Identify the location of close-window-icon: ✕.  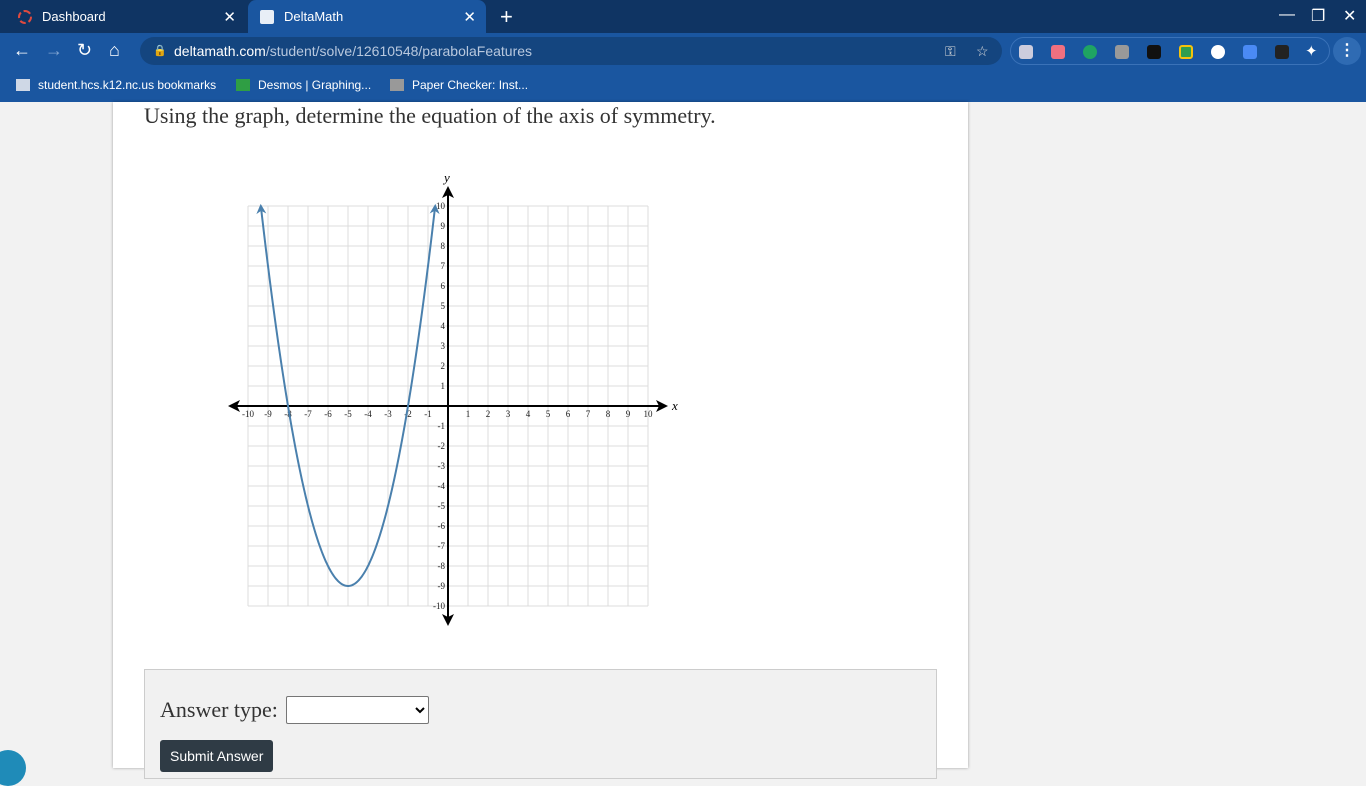
(1349, 16).